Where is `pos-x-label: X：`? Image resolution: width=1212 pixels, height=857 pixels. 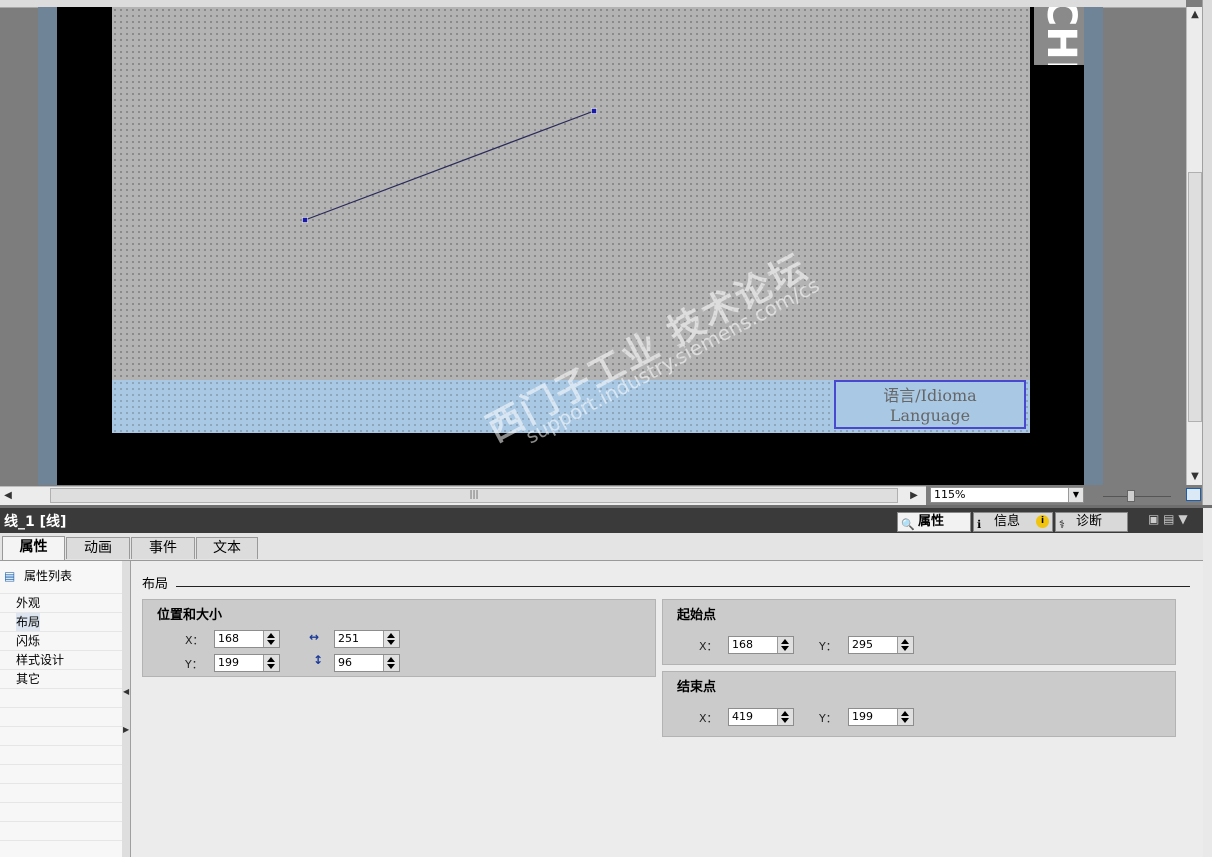
pos-x-label: X： is located at coordinates (194, 640).